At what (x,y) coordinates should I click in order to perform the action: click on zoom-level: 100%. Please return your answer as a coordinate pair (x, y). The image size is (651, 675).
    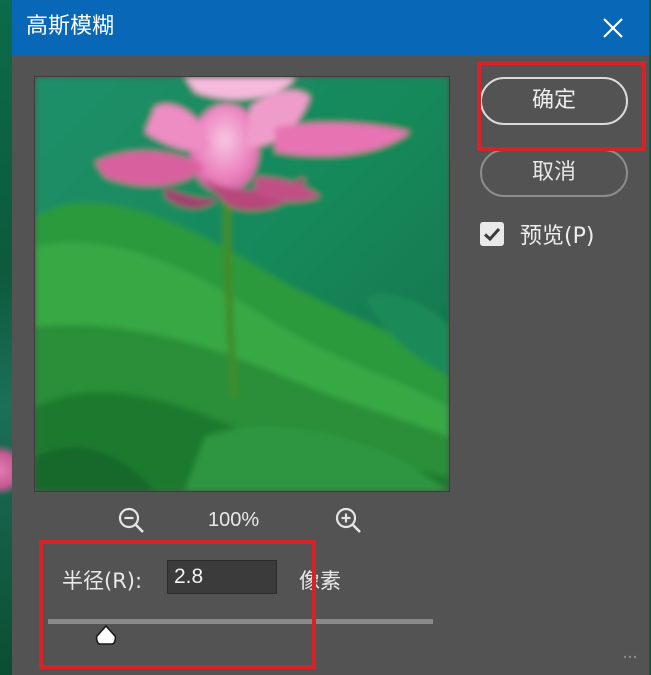
    Looking at the image, I should click on (234, 520).